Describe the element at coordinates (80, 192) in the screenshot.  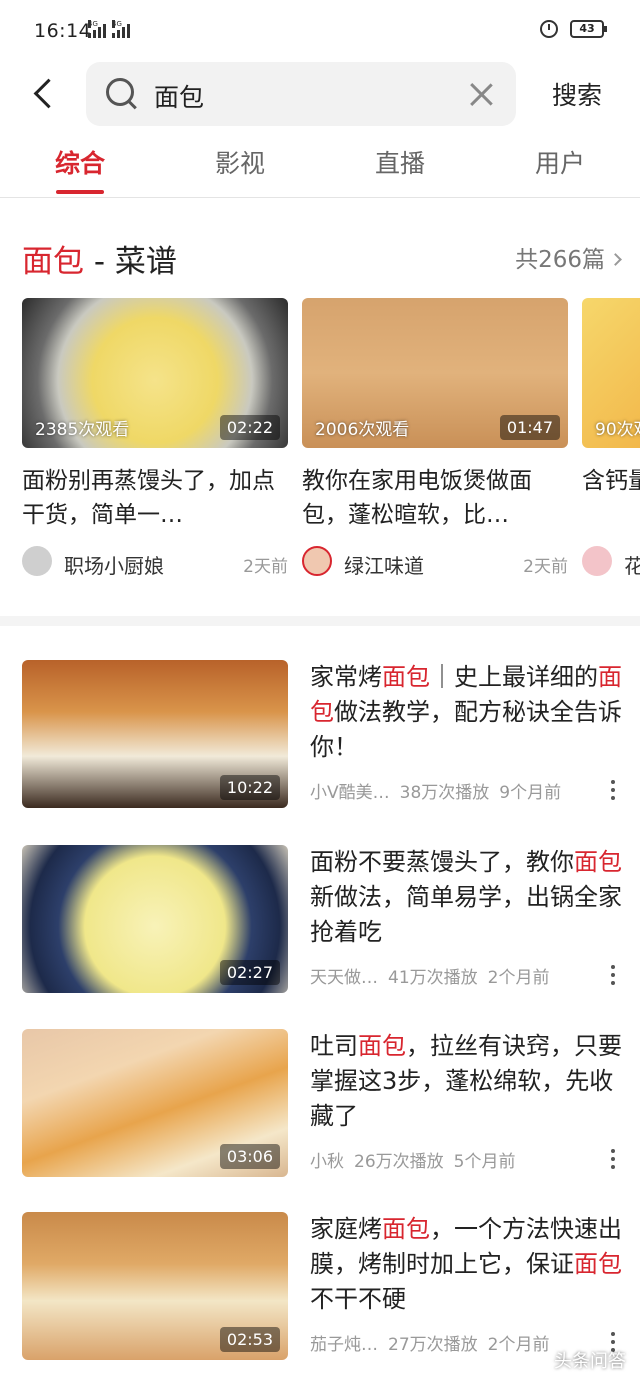
I see `active-tab-indicator` at that location.